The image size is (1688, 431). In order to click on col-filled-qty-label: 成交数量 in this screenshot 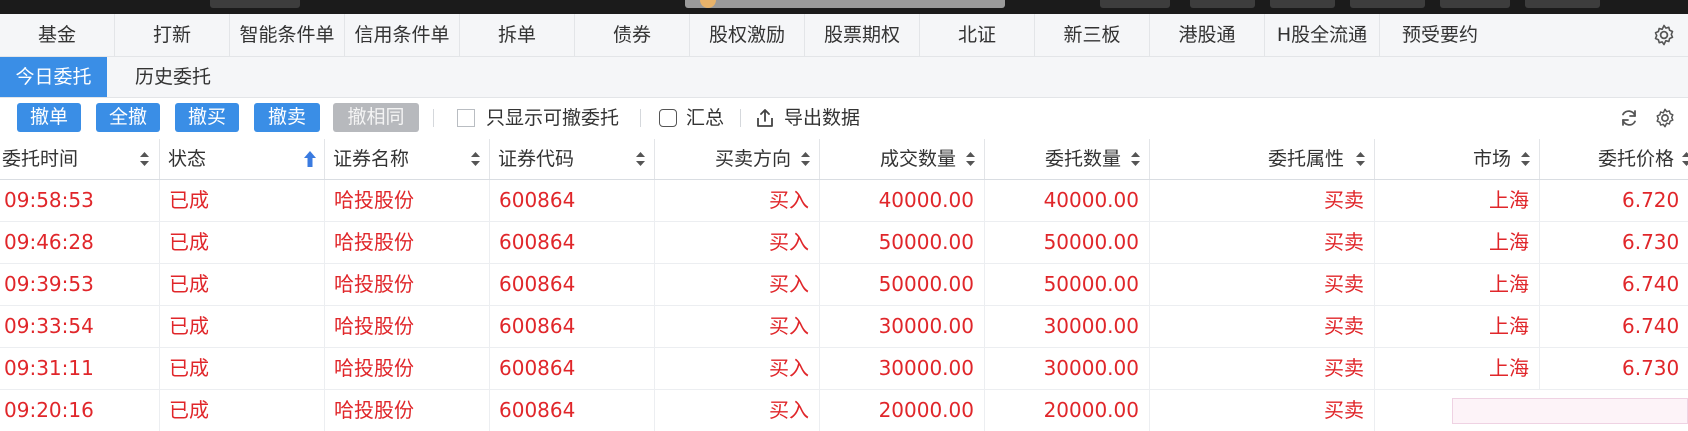, I will do `click(918, 159)`.